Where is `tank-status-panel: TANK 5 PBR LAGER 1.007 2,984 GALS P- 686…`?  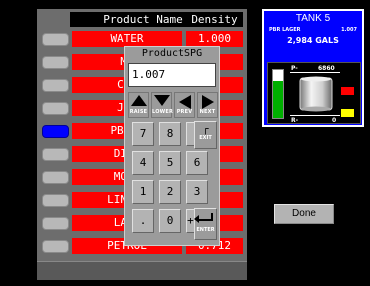
tank-status-panel: TANK 5 PBR LAGER 1.007 2,984 GALS P- 686… is located at coordinates (313, 68).